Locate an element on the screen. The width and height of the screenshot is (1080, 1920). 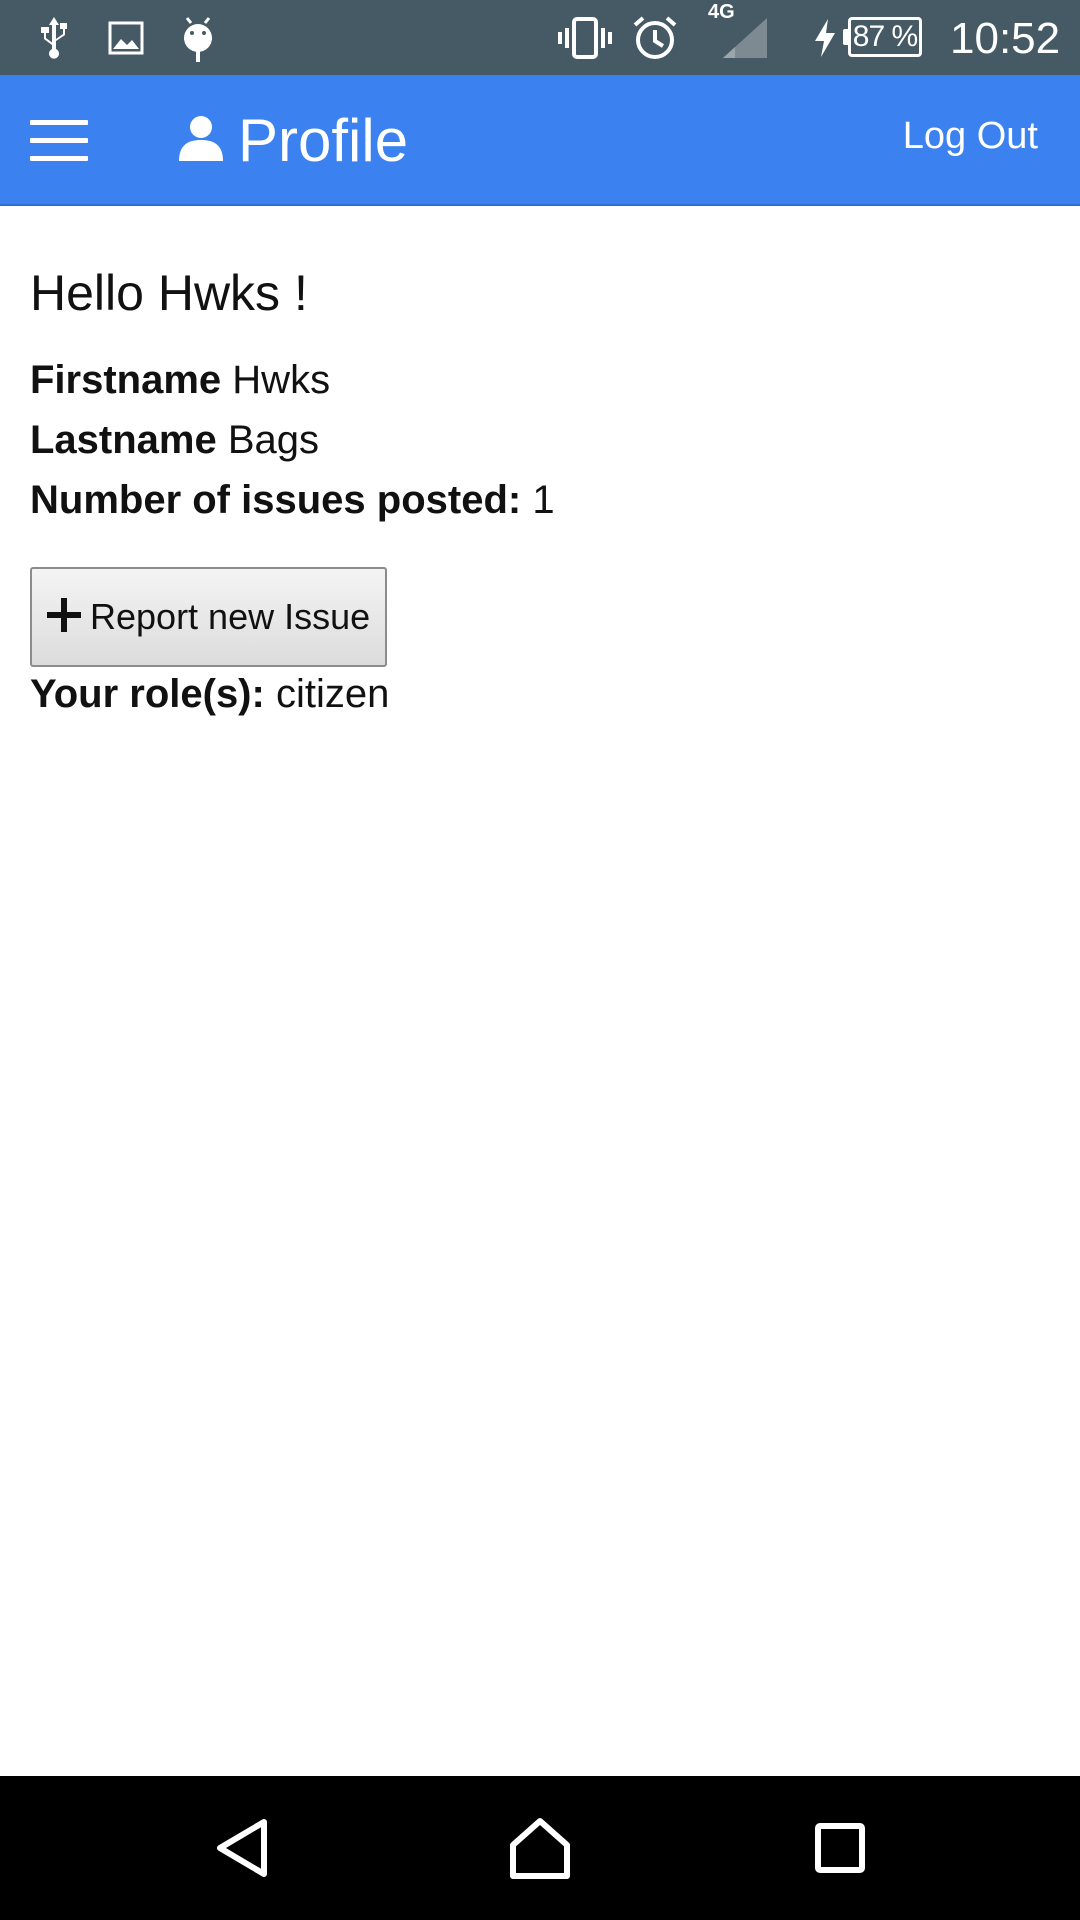
lastname-value: Bags is located at coordinates (273, 440).